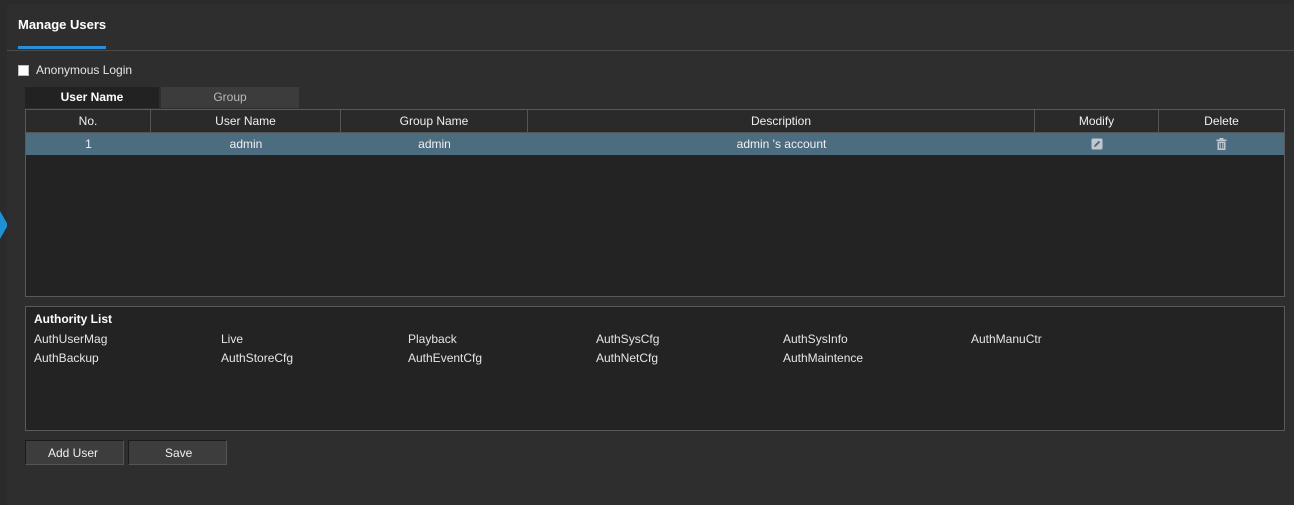 This screenshot has height=505, width=1294. What do you see at coordinates (815, 339) in the screenshot?
I see `authority-item: AuthSysInfo` at bounding box center [815, 339].